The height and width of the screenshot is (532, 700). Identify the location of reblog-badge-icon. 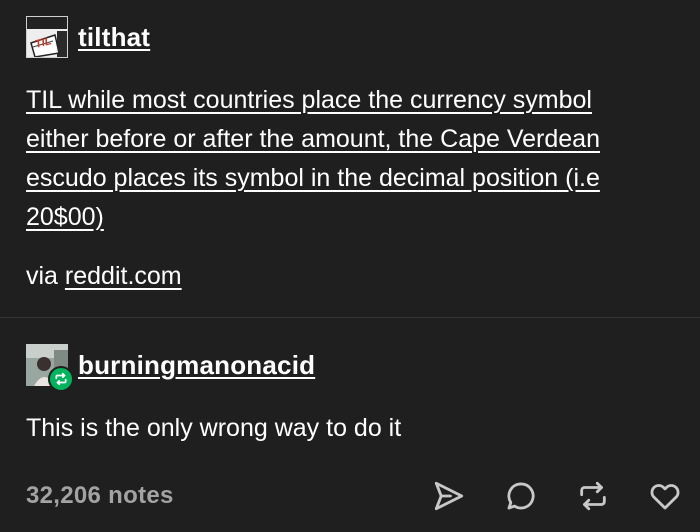
(61, 379).